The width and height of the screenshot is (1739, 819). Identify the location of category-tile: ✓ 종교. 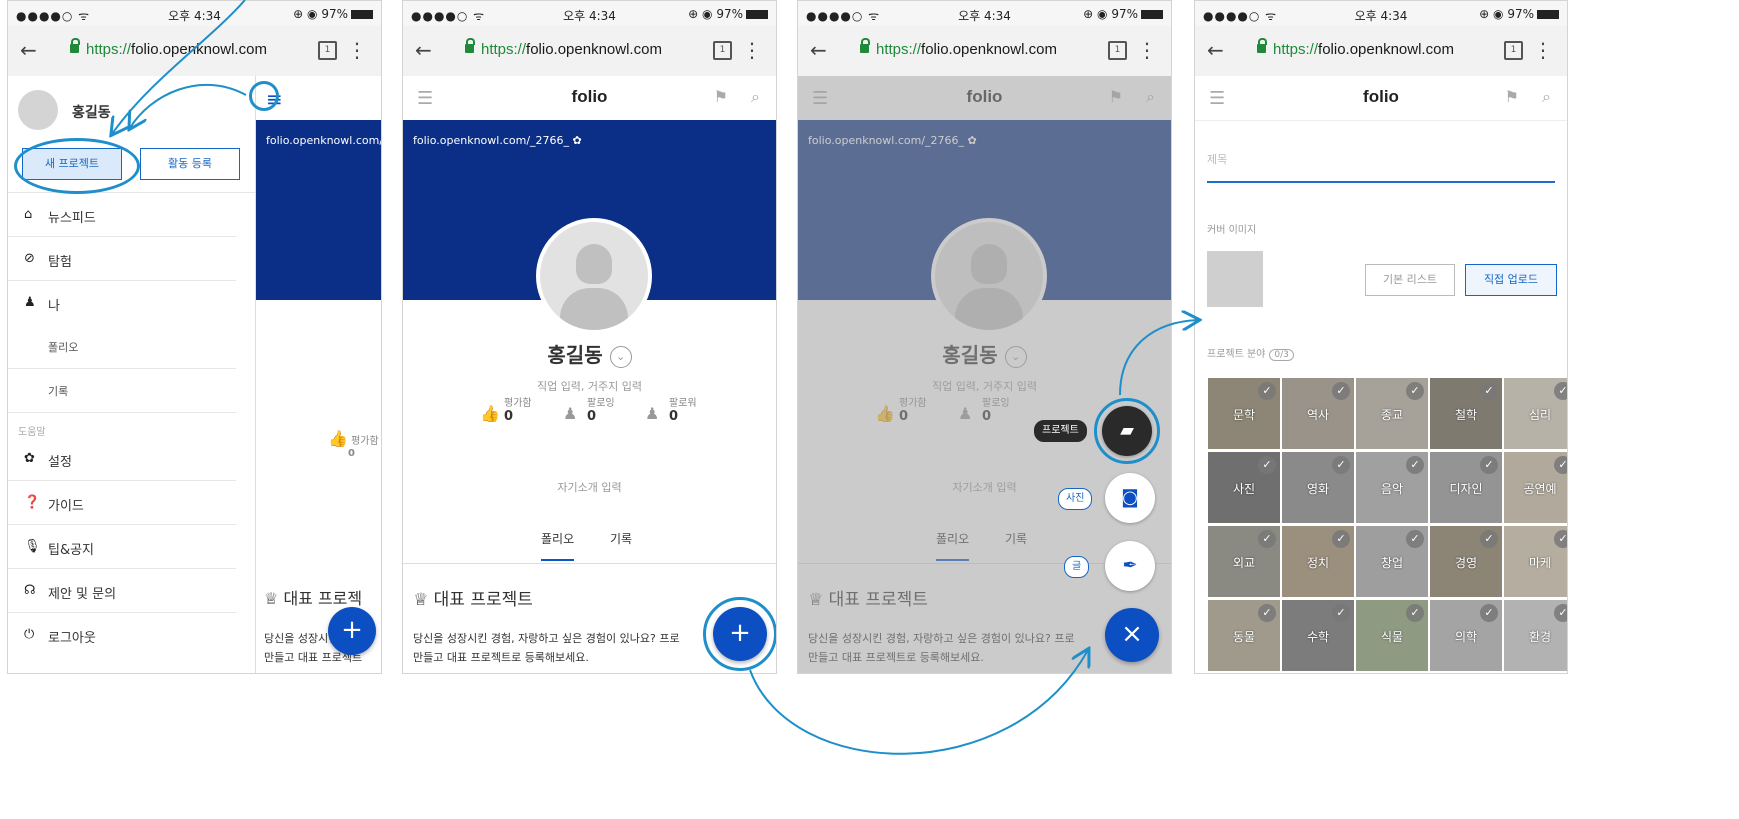
(1392, 413).